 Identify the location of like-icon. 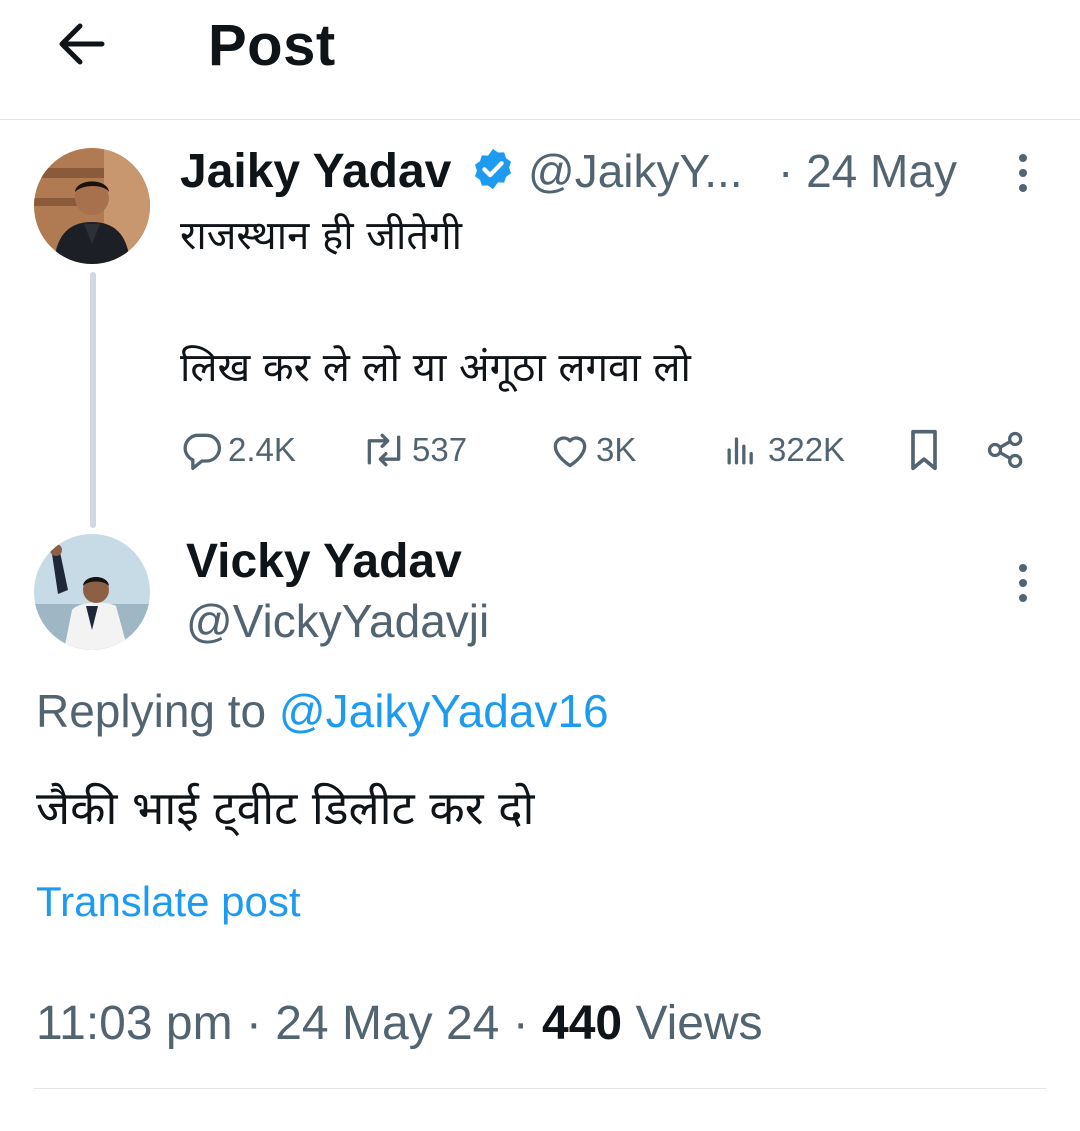
(570, 452).